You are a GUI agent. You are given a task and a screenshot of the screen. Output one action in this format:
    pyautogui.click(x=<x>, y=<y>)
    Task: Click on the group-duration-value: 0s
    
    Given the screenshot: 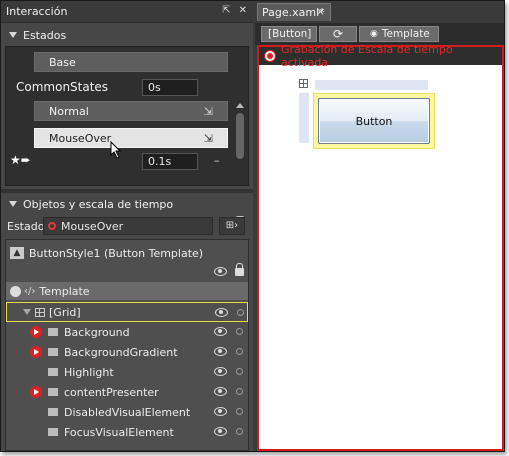 What is the action you would take?
    pyautogui.click(x=154, y=87)
    